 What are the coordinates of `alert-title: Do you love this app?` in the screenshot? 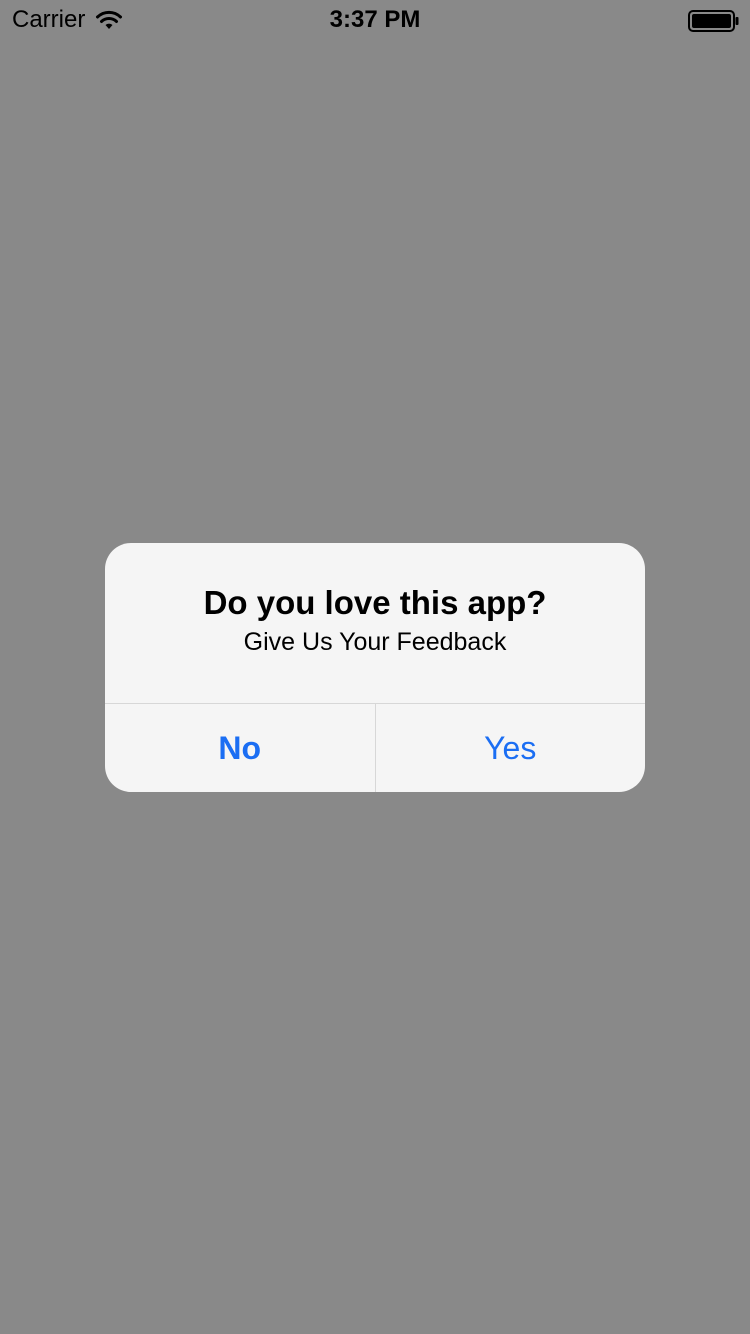 It's located at (375, 602).